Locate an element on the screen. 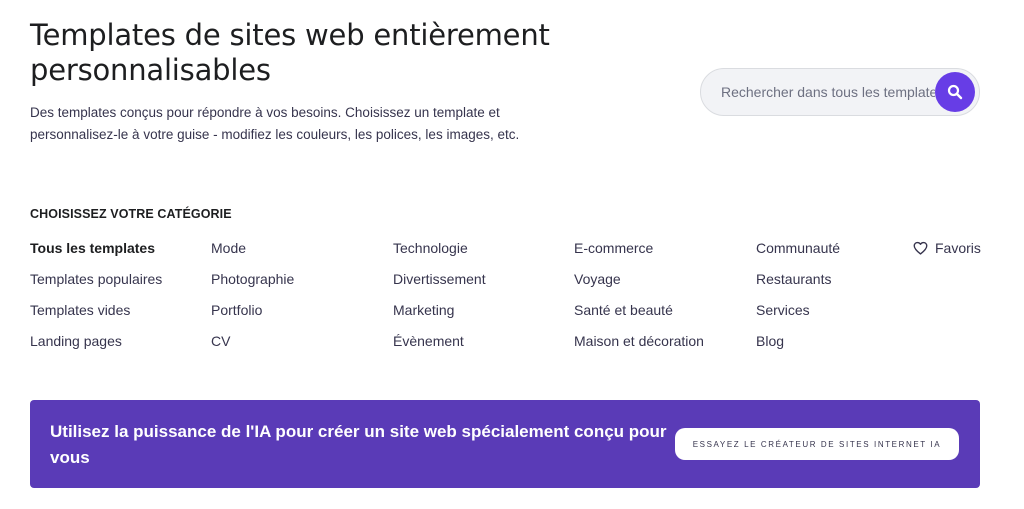 The height and width of the screenshot is (509, 1024). category-marketing: Marketing is located at coordinates (439, 315).